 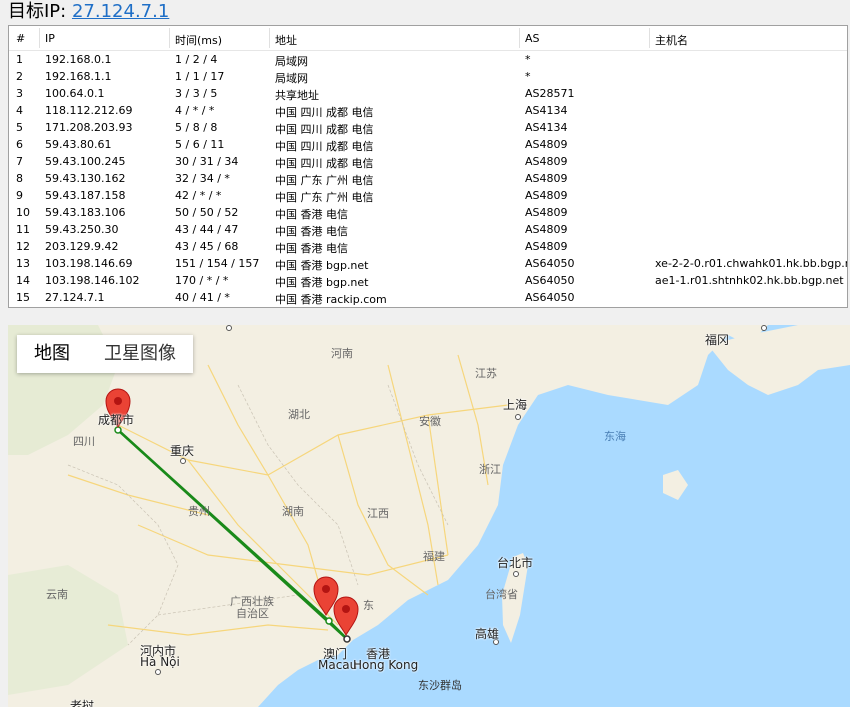 I want to click on row-number: 9, so click(x=19, y=195).